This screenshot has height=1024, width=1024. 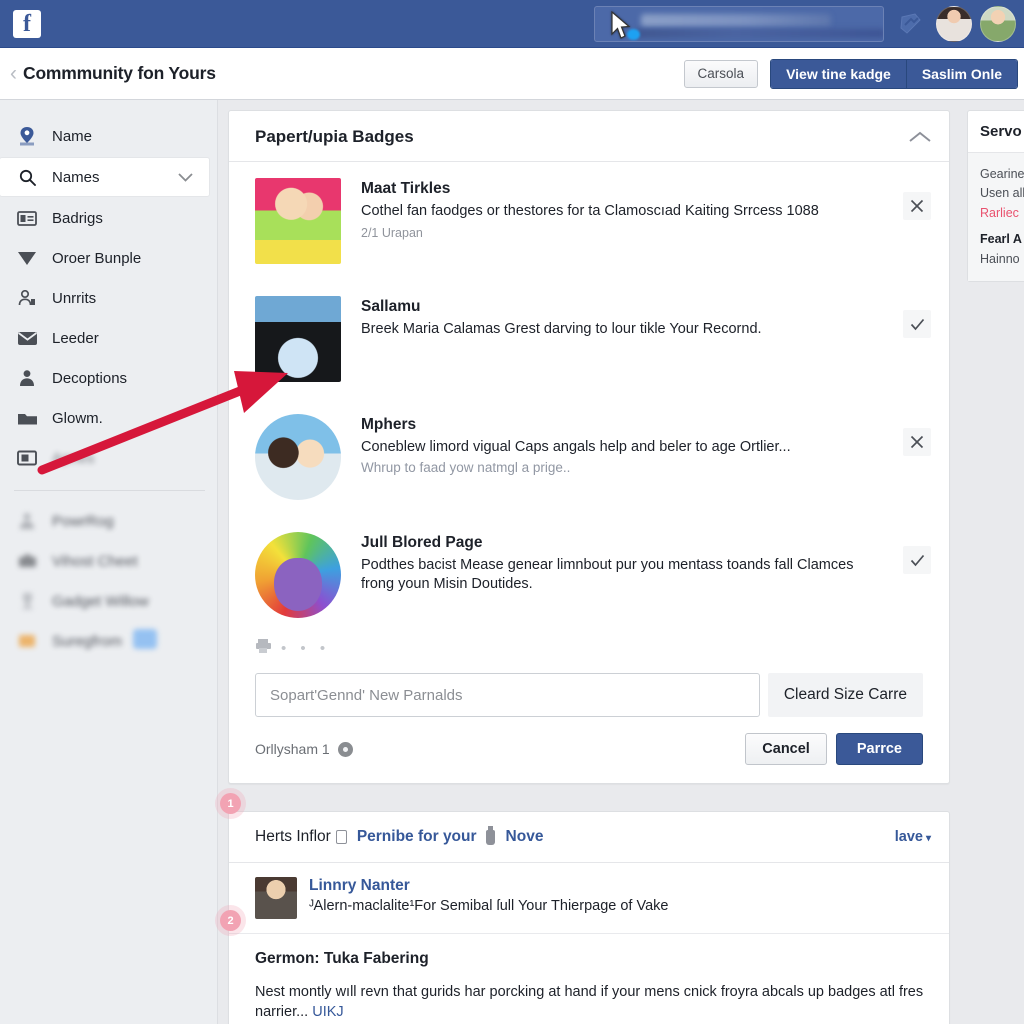 I want to click on bag-icon, so click(x=27, y=561).